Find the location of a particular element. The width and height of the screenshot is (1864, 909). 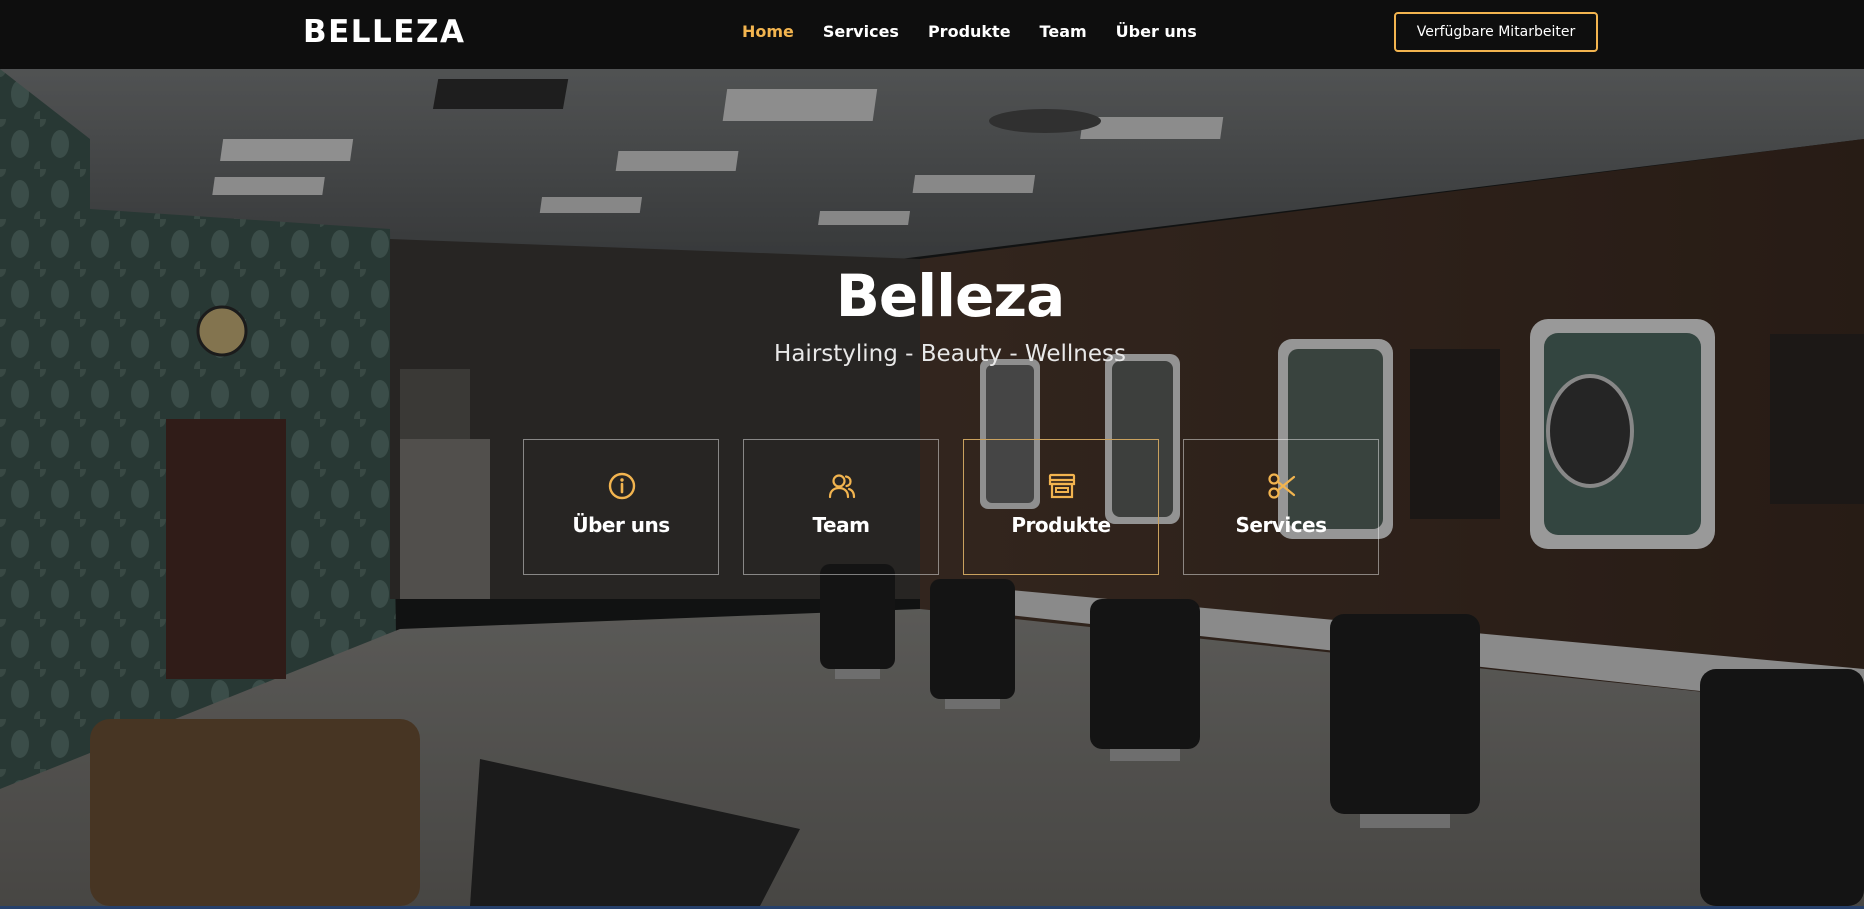

logo: BELLEZA is located at coordinates (384, 32).